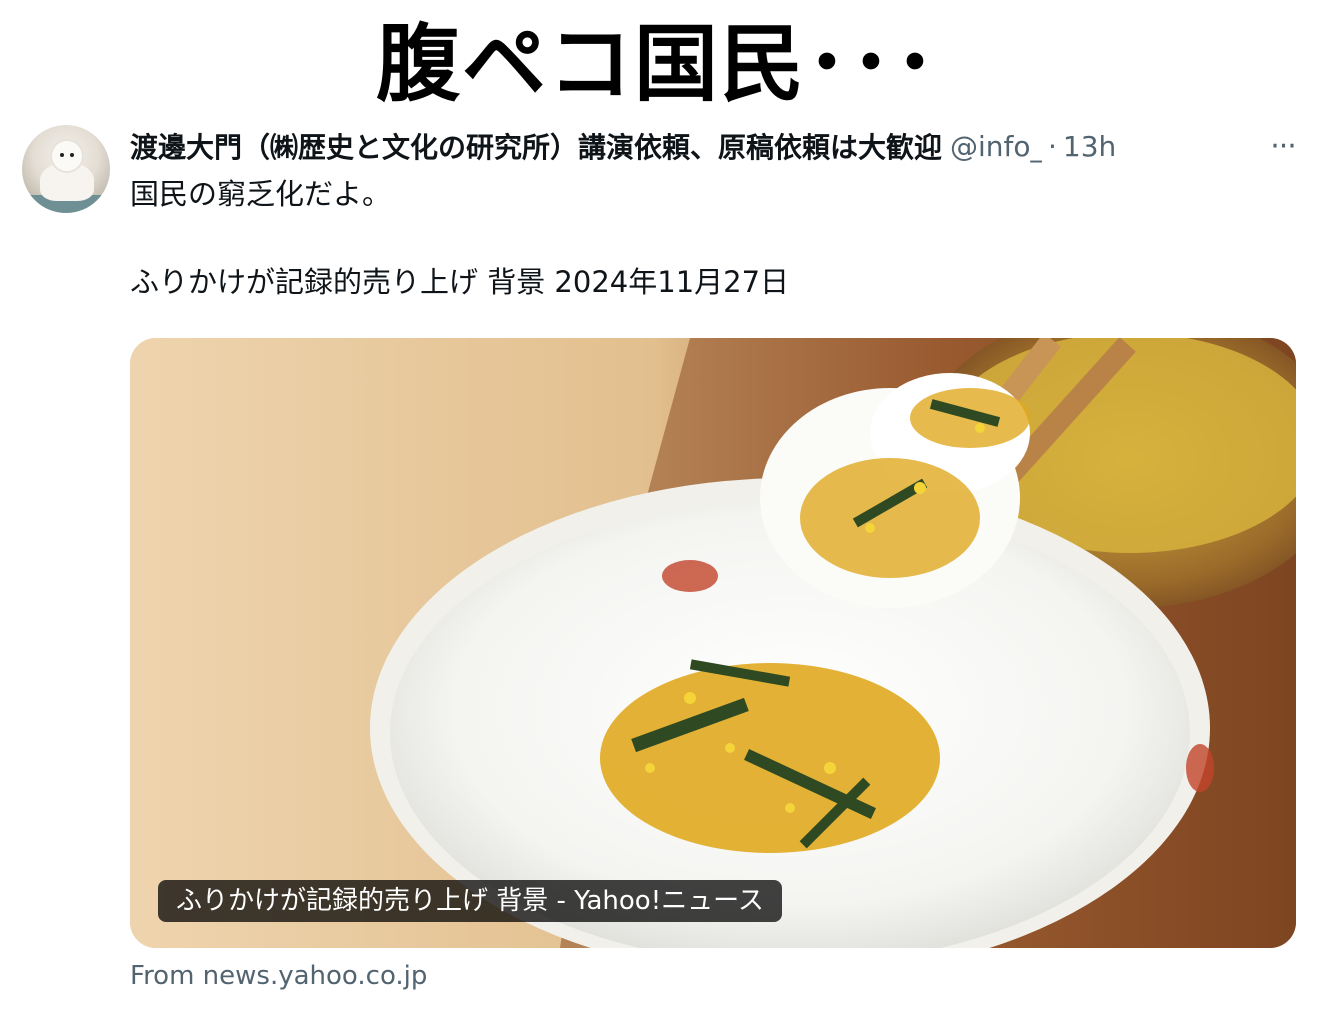 The width and height of the screenshot is (1329, 1012). What do you see at coordinates (67, 156) in the screenshot?
I see `avatar-dog-head` at bounding box center [67, 156].